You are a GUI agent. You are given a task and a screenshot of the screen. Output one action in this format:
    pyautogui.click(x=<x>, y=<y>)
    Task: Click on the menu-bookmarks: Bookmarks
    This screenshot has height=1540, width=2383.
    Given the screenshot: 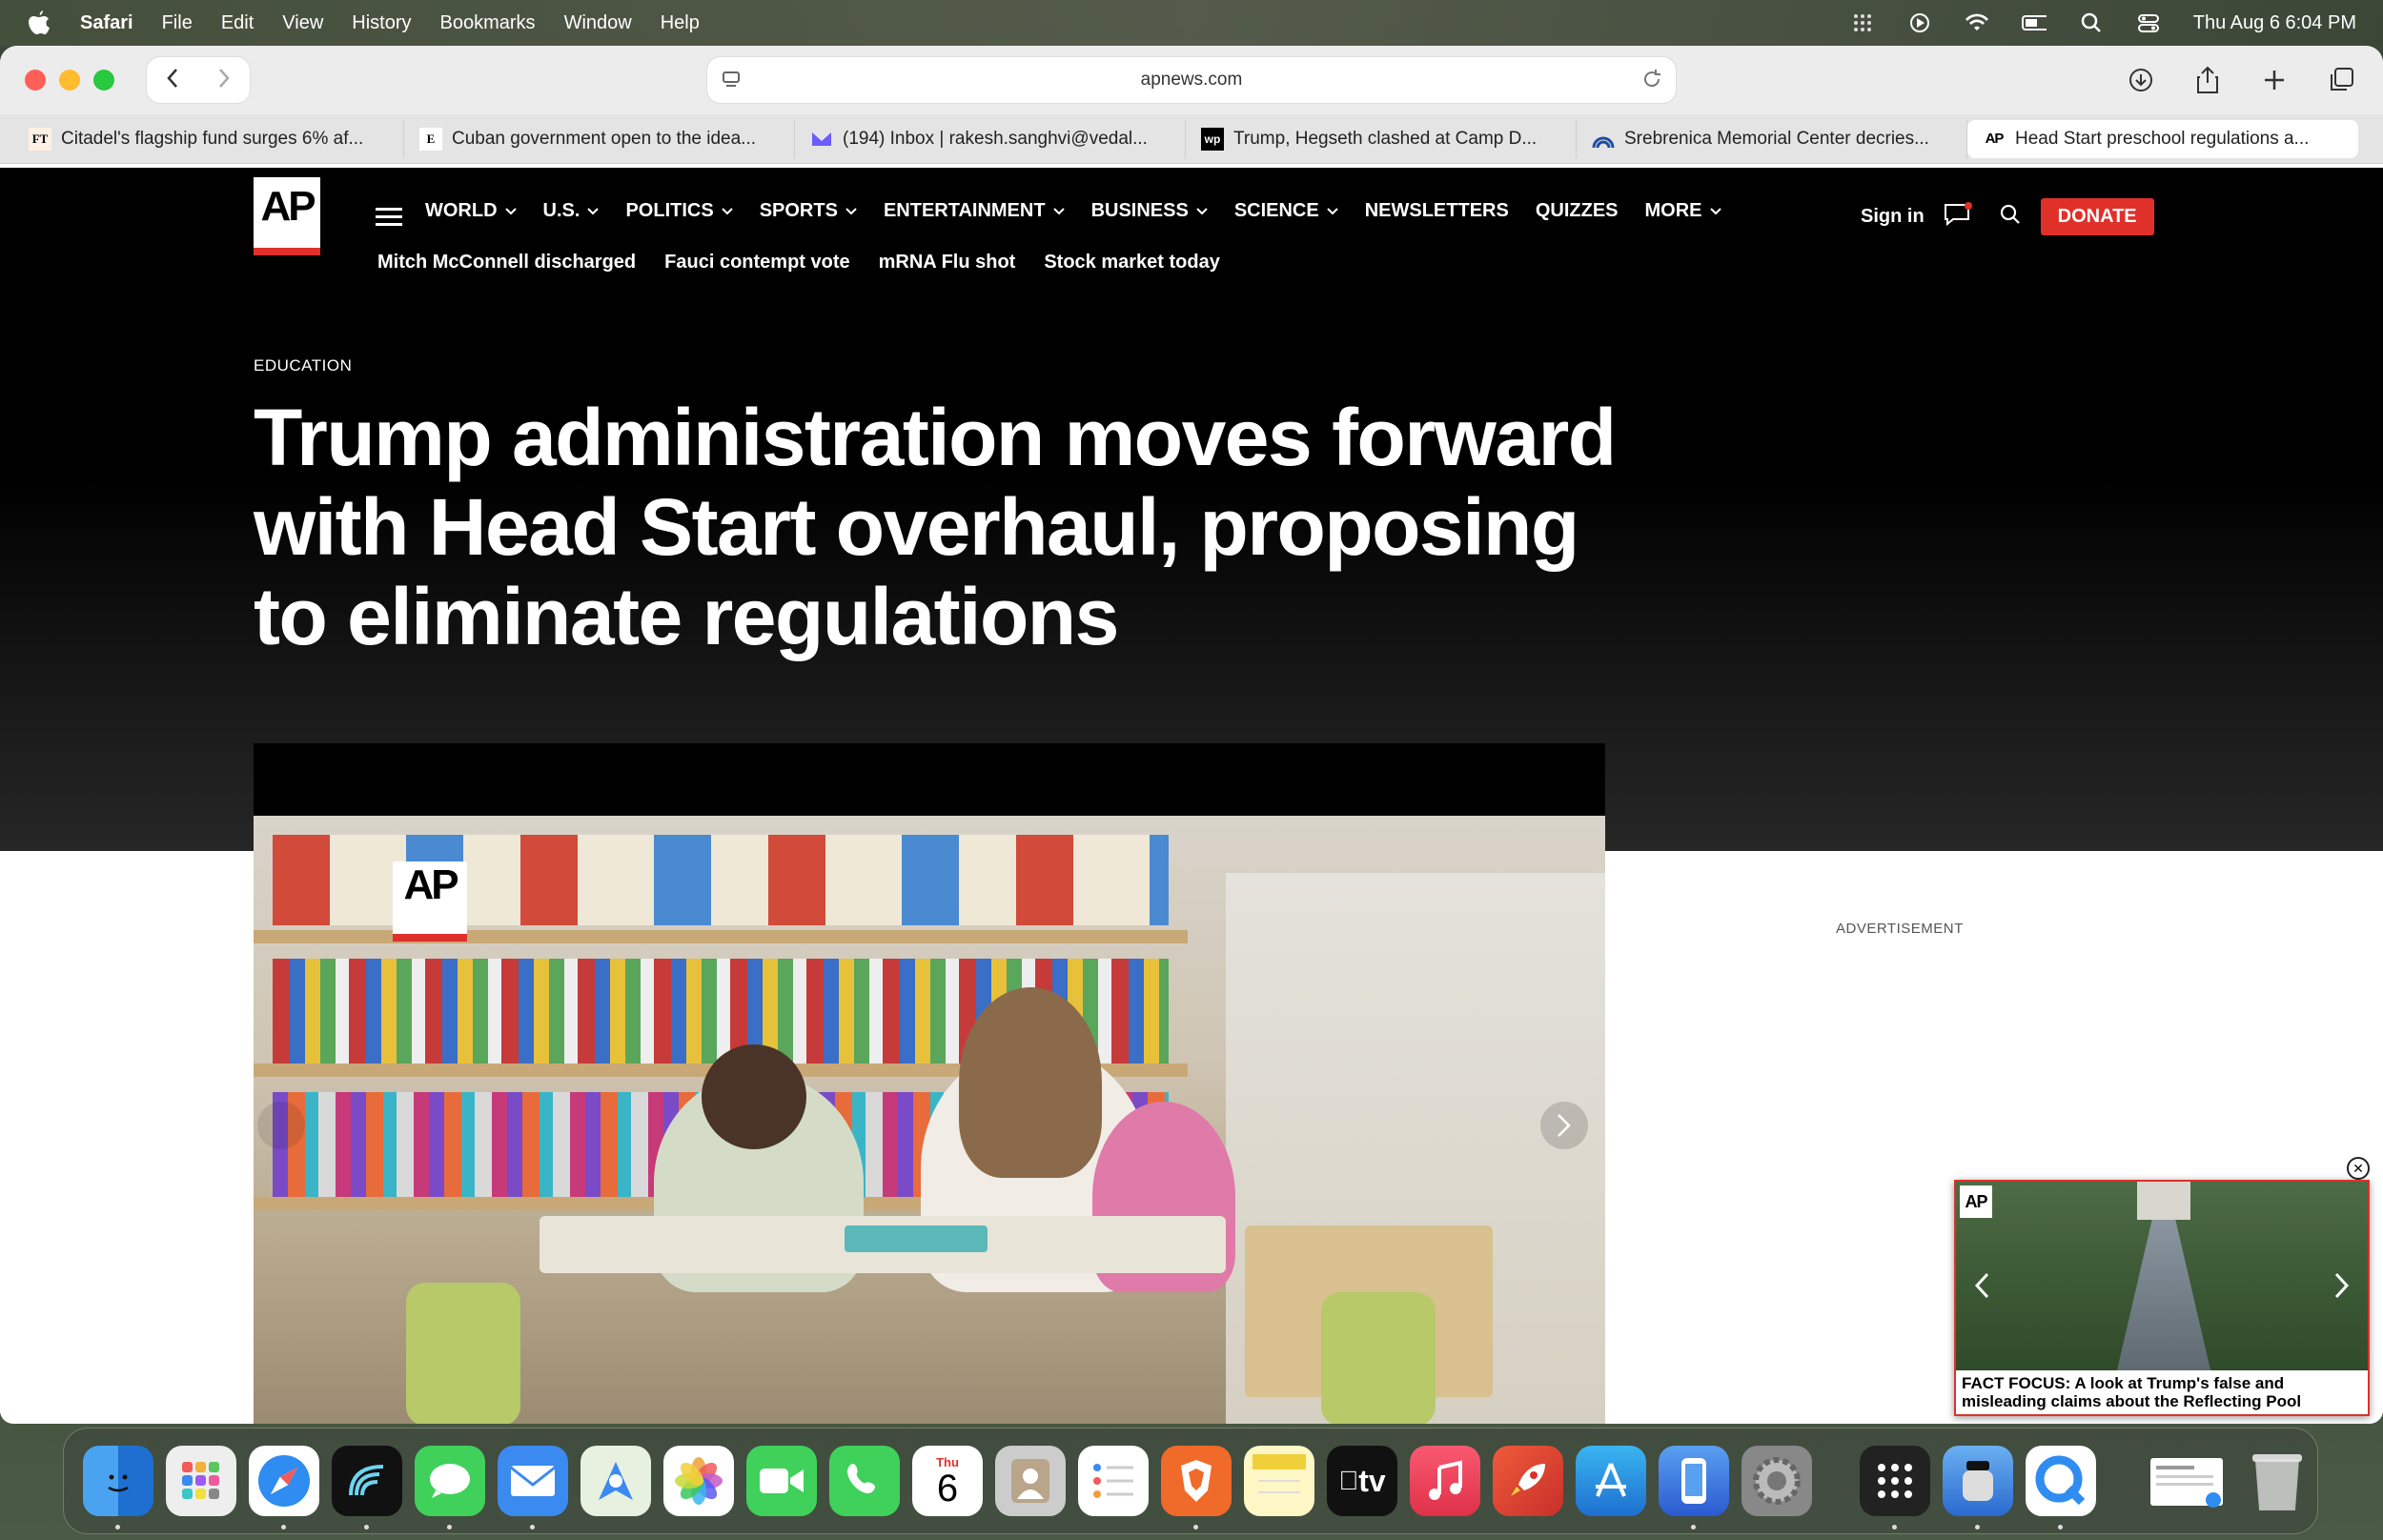 What is the action you would take?
    pyautogui.click(x=488, y=23)
    